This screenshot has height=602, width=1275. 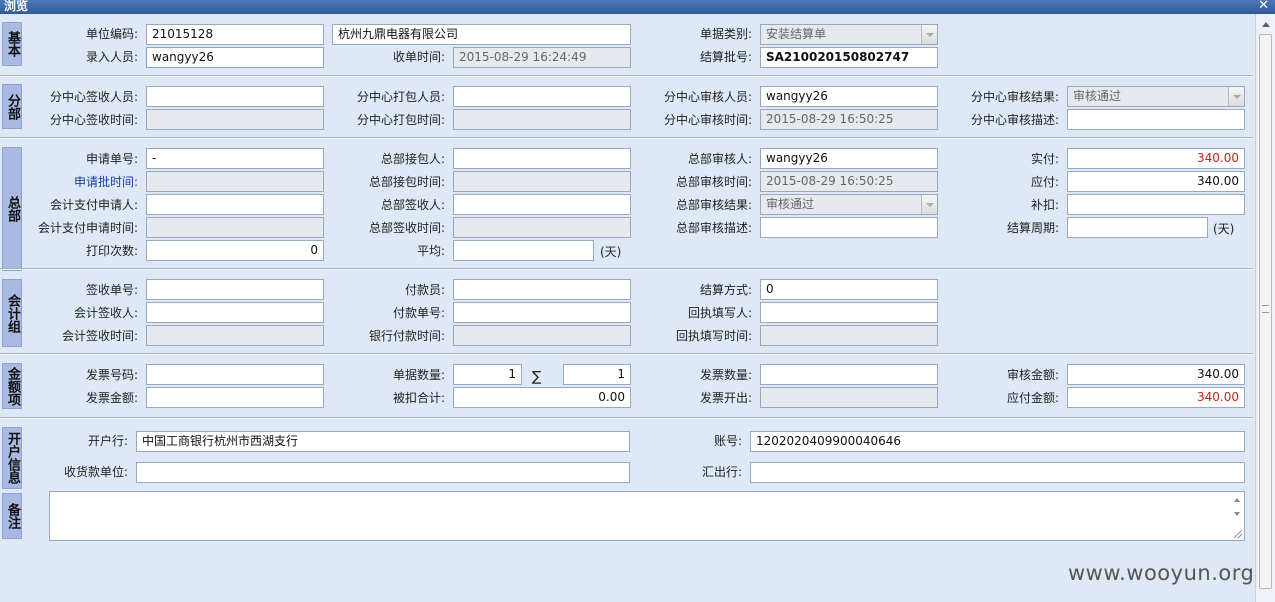 What do you see at coordinates (235, 289) in the screenshot?
I see `sign-no-field` at bounding box center [235, 289].